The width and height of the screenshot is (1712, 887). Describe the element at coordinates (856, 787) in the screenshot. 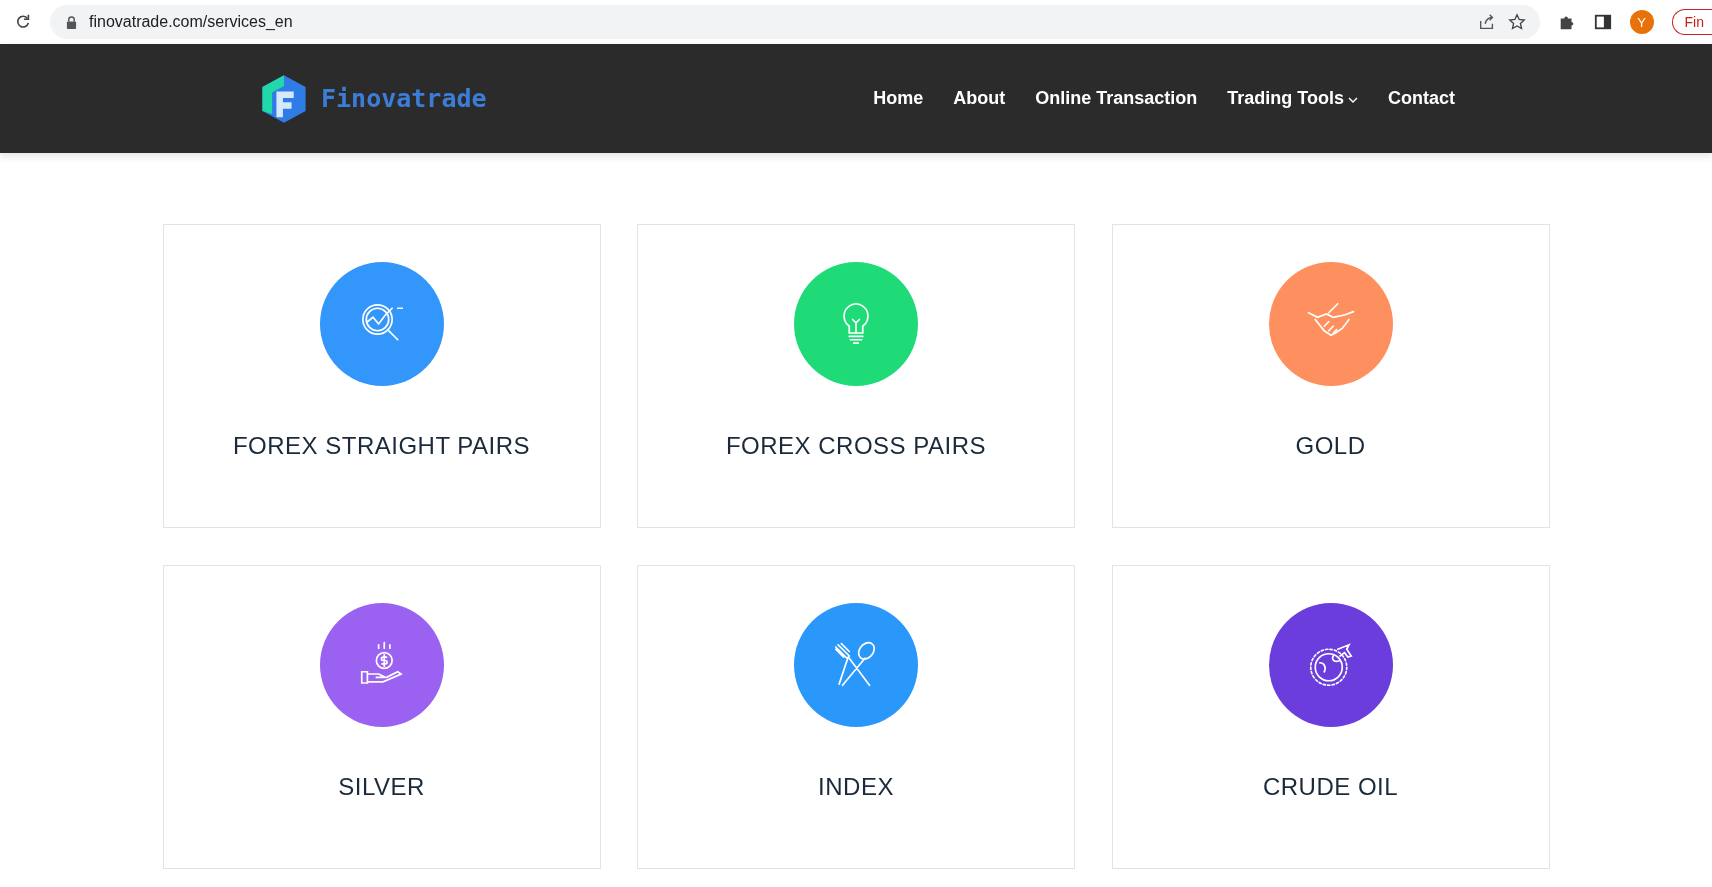

I see `service-title: INDEX` at that location.